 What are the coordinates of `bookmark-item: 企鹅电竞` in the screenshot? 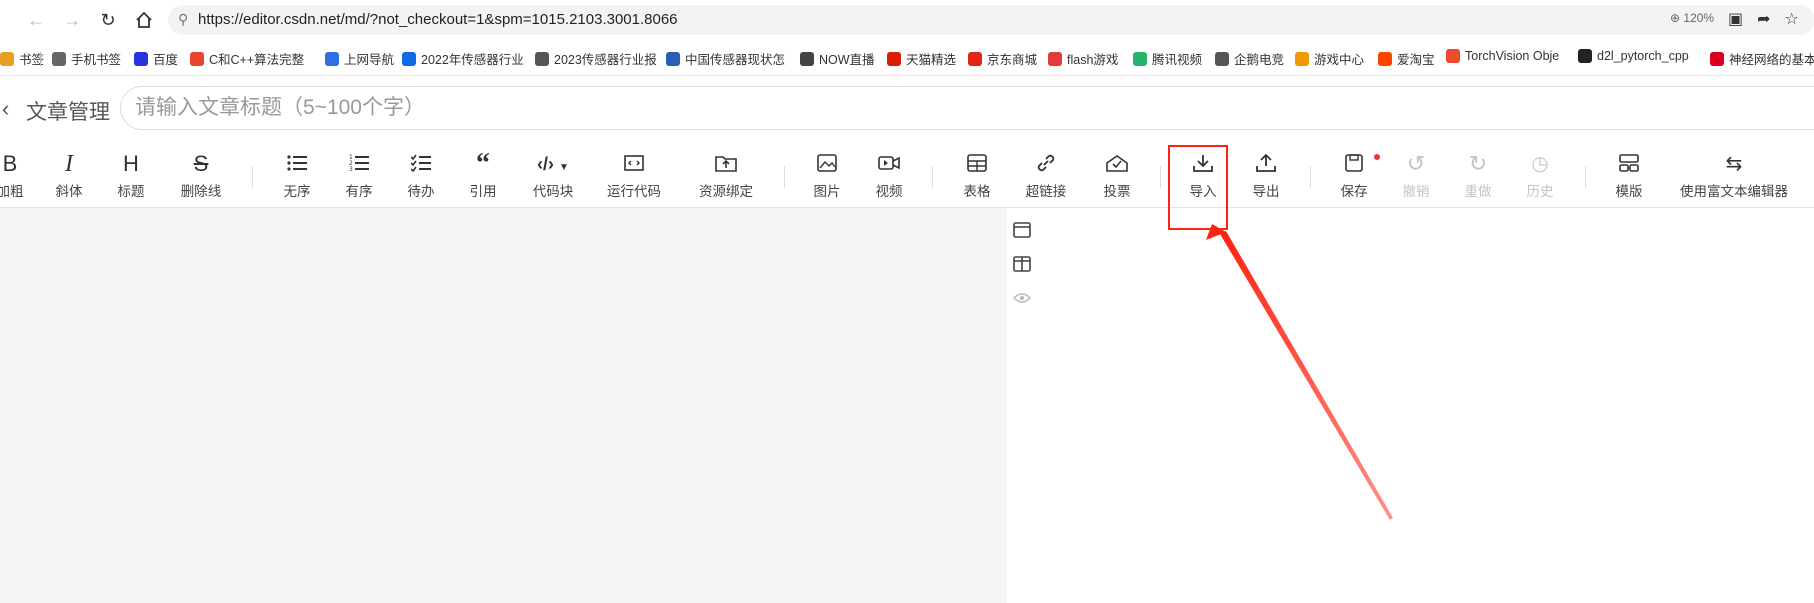 It's located at (1249, 58).